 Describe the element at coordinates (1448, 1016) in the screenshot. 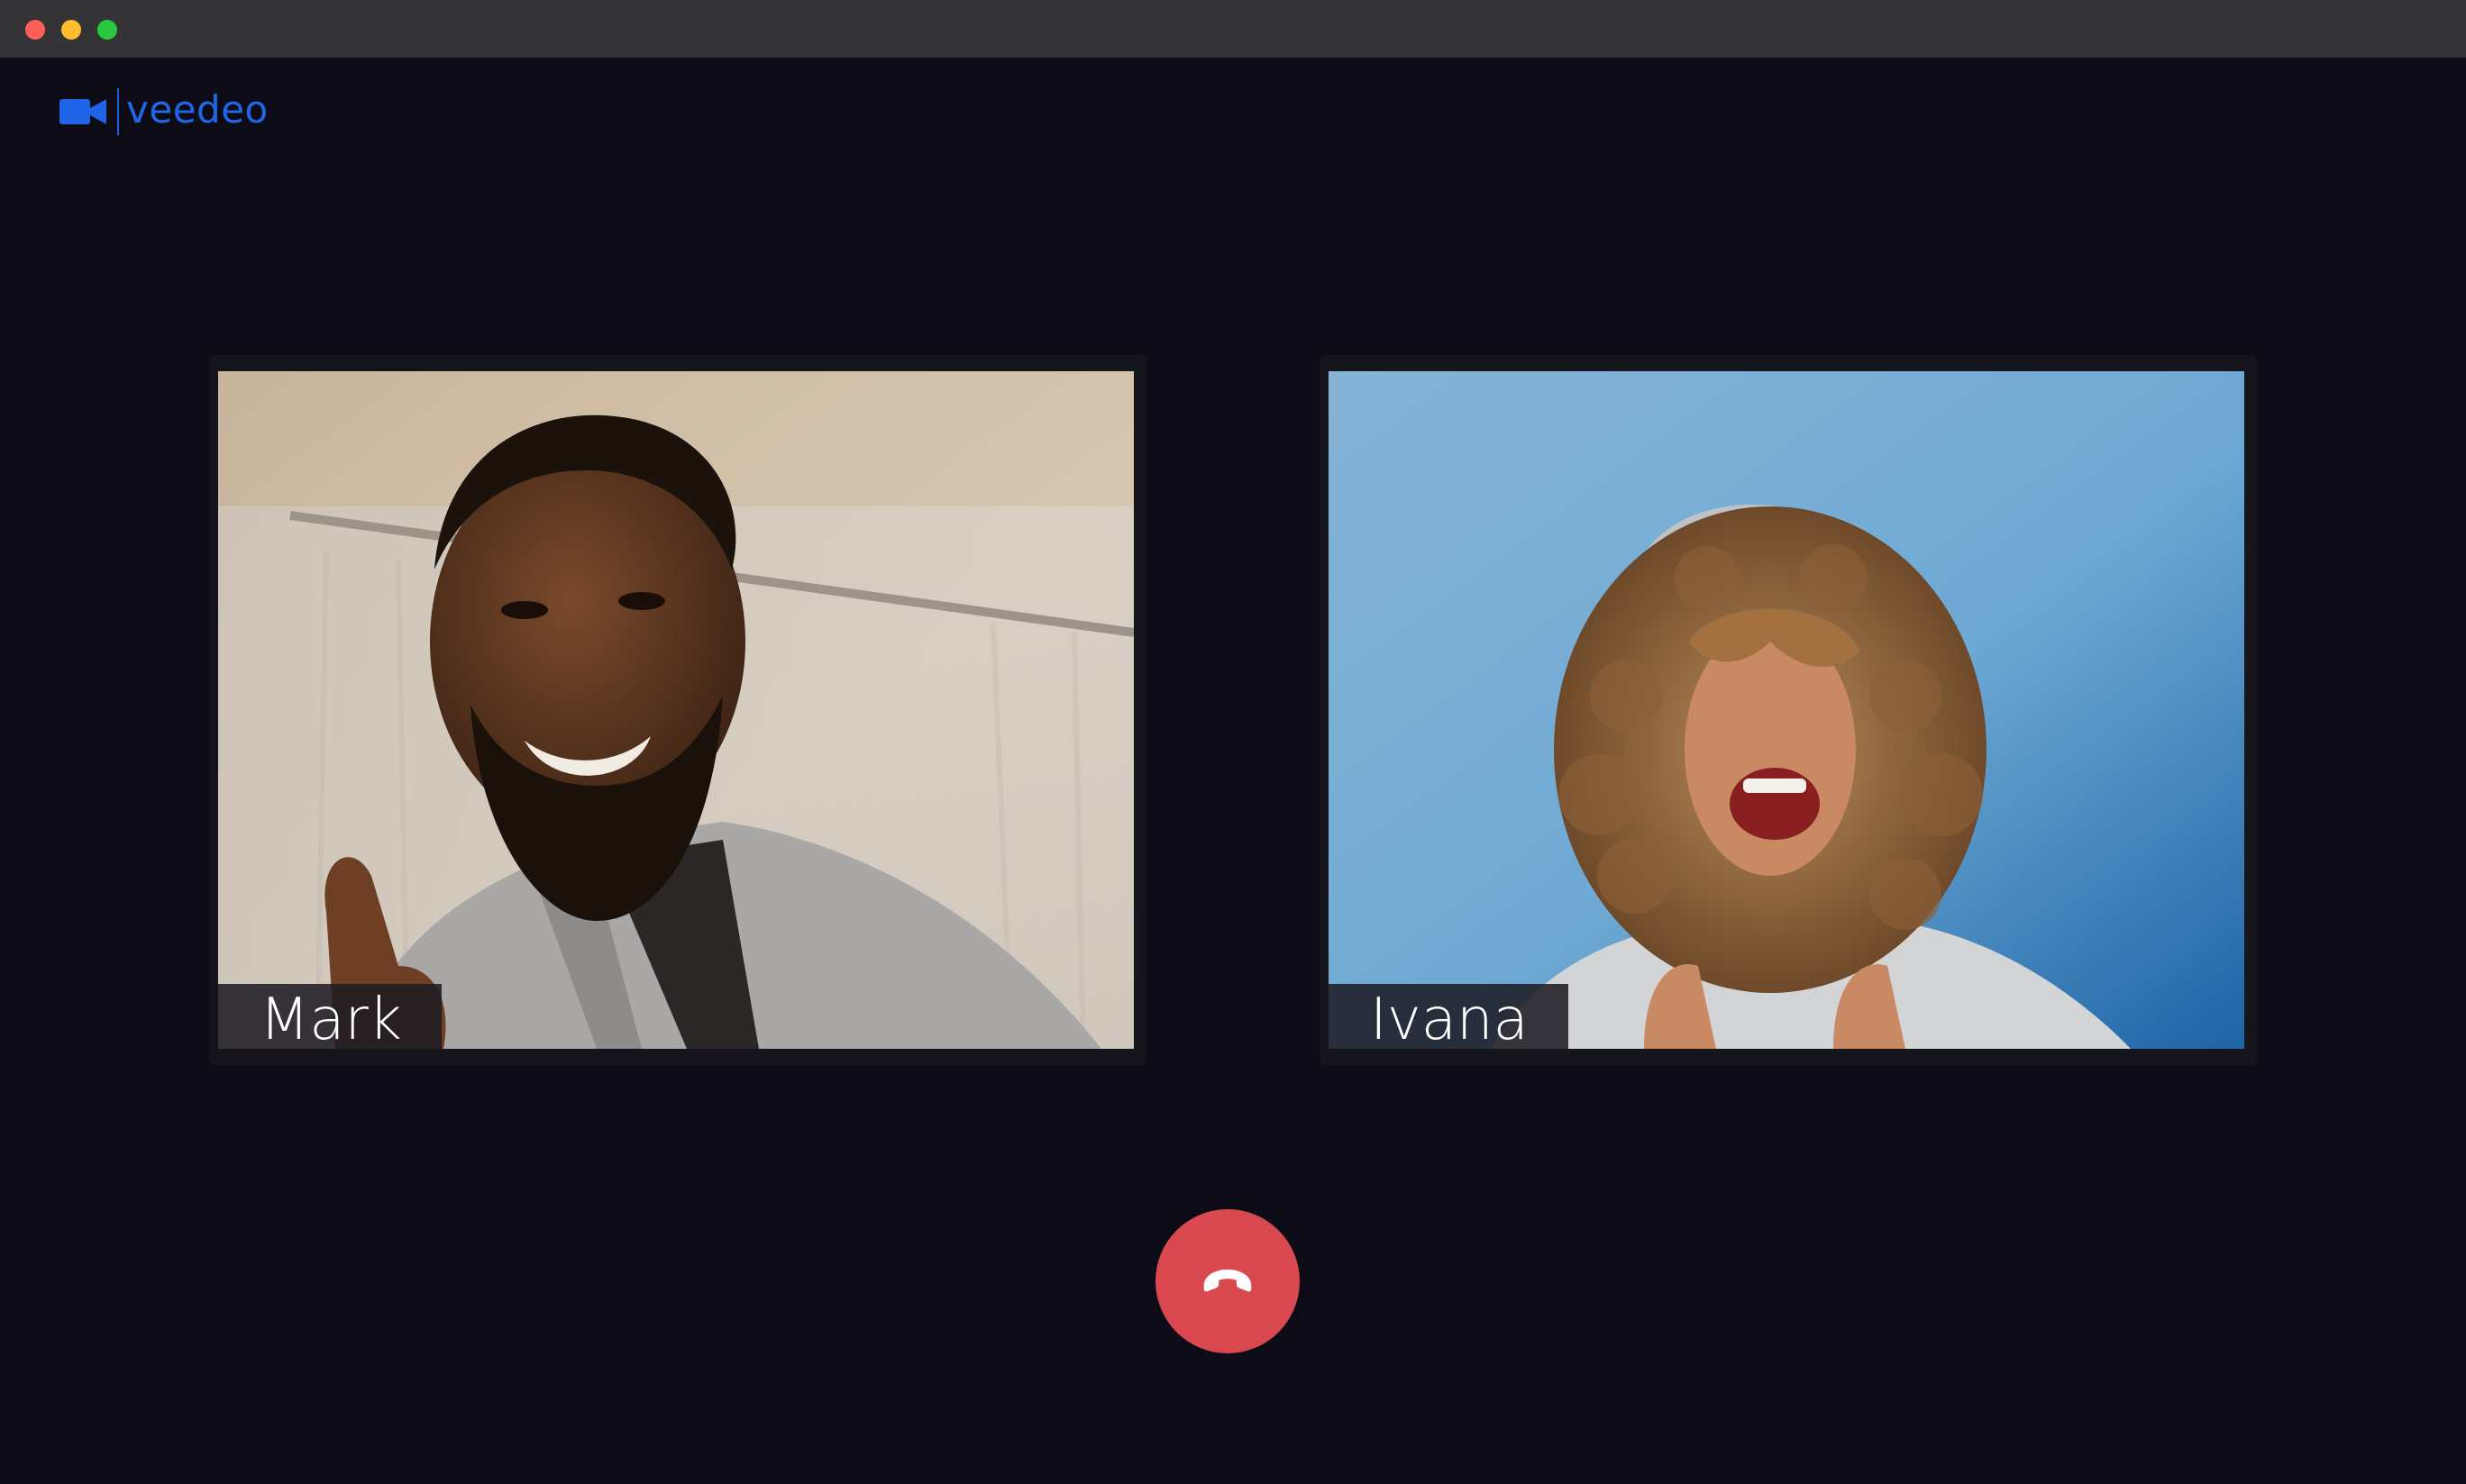

I see `participant-name-label: Ivana` at that location.